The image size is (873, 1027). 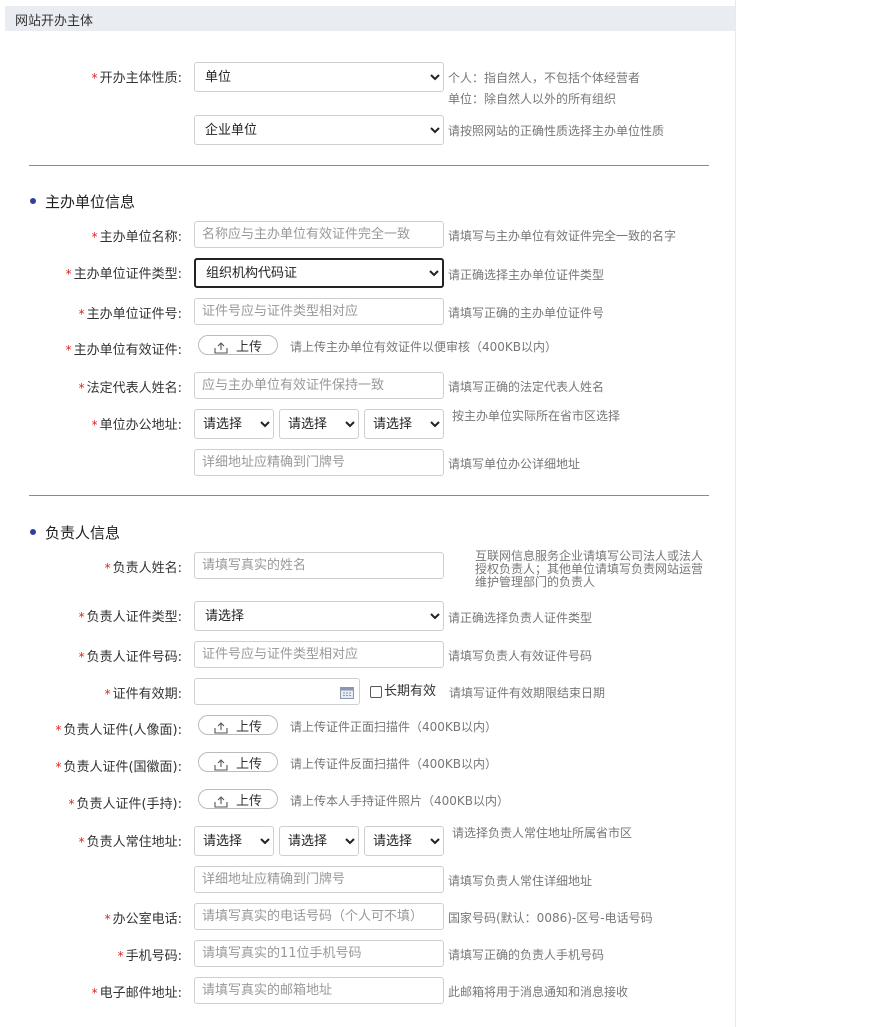 I want to click on org-cert-no-hint: 请填写正确的主办单位证件号, so click(x=526, y=313).